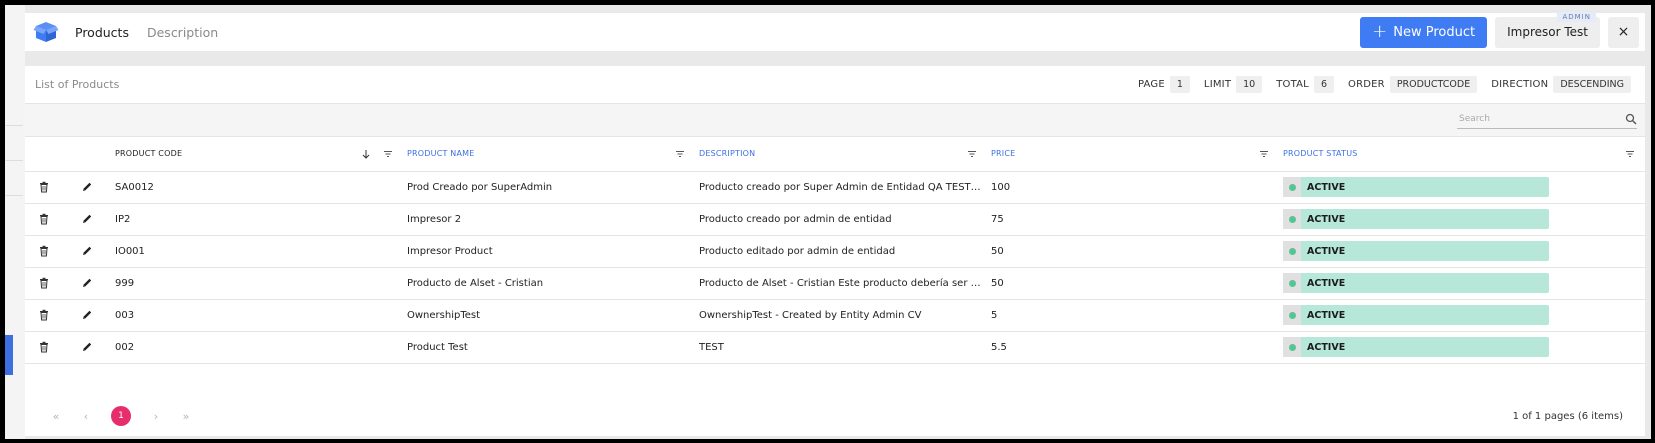 This screenshot has width=1655, height=443. What do you see at coordinates (56, 416) in the screenshot?
I see `first-page-button: «` at bounding box center [56, 416].